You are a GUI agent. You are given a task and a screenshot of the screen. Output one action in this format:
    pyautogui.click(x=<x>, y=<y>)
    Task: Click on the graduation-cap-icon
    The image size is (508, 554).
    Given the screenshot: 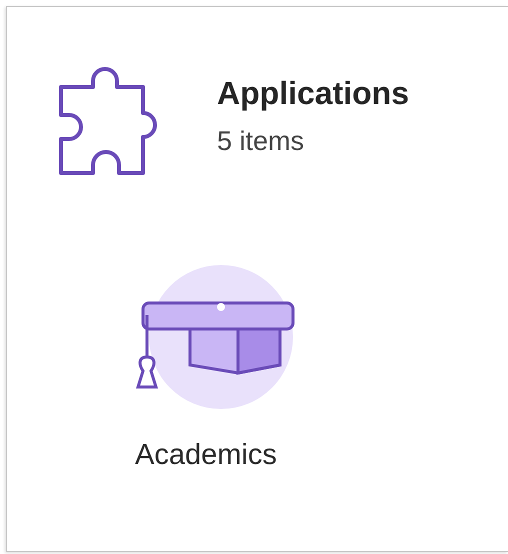 What is the action you would take?
    pyautogui.click(x=216, y=338)
    